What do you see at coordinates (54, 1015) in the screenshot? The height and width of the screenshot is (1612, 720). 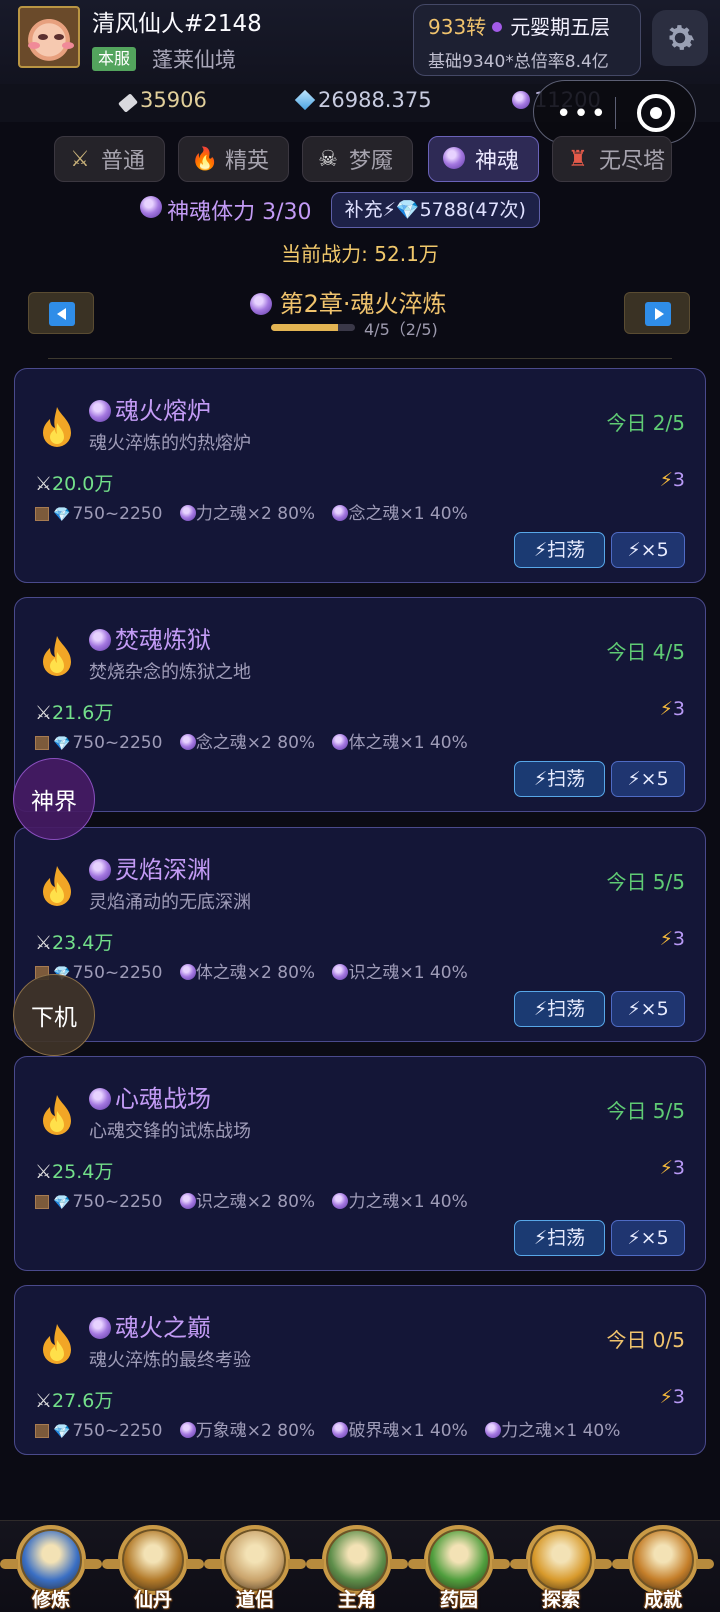 I see `logout-button: 下机` at bounding box center [54, 1015].